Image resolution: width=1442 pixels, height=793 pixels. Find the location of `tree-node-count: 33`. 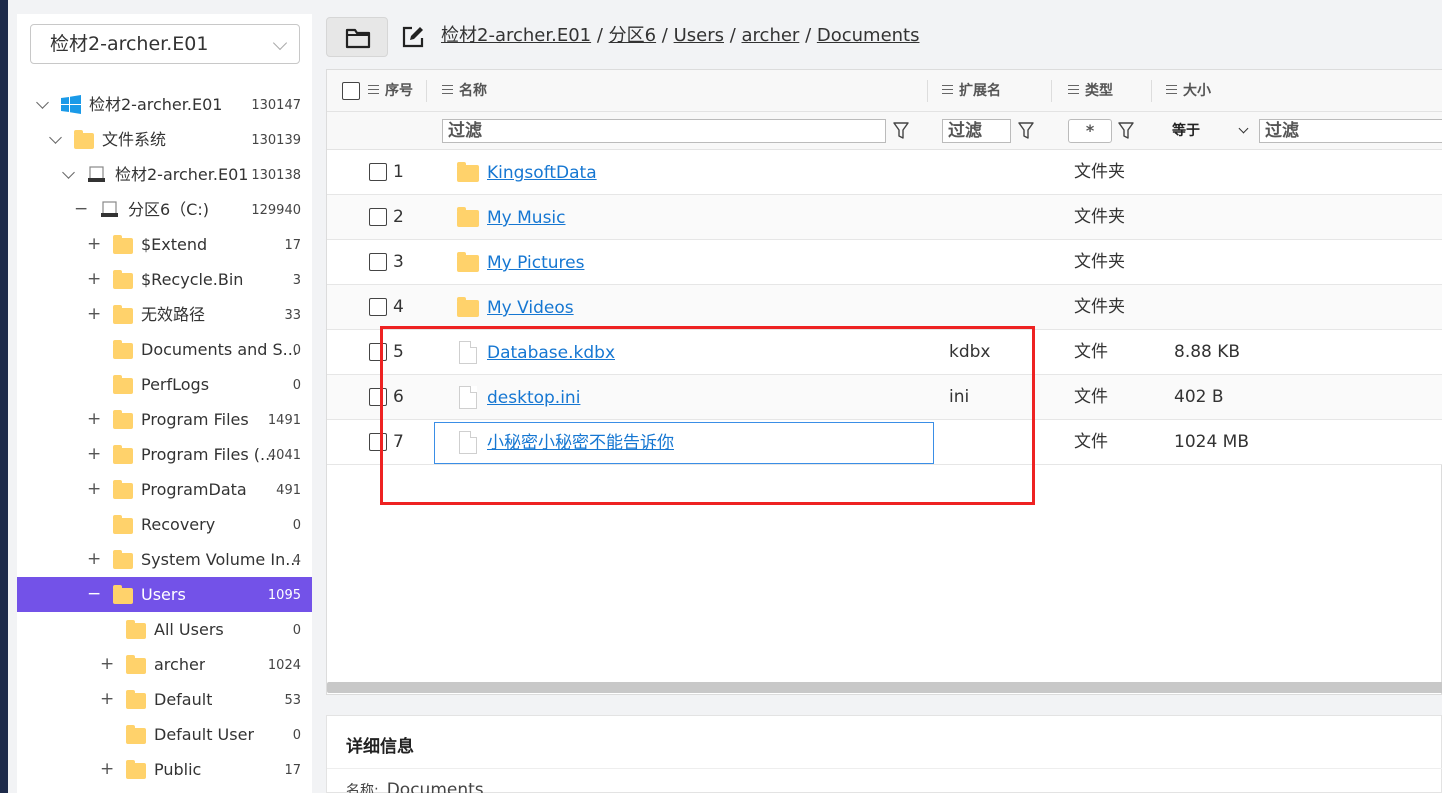

tree-node-count: 33 is located at coordinates (292, 315).